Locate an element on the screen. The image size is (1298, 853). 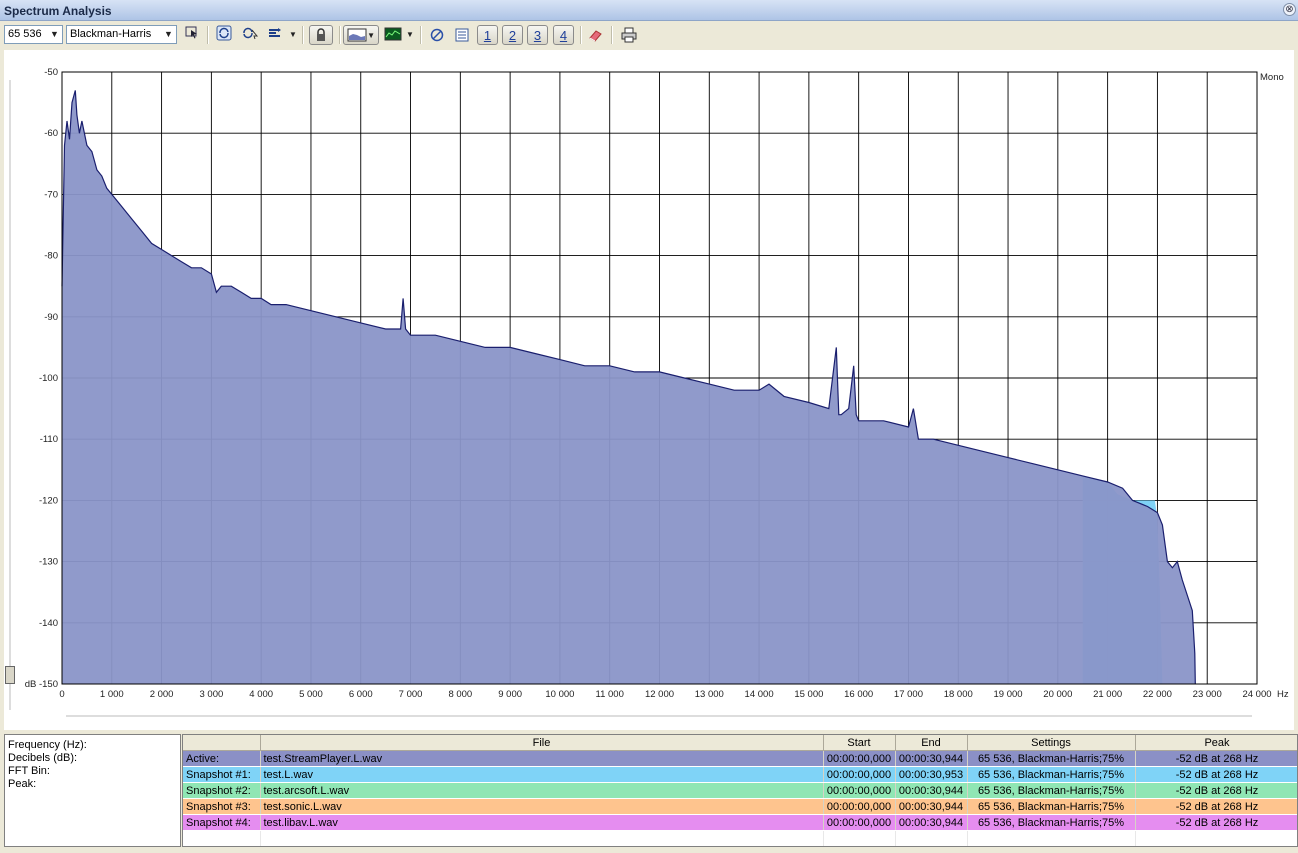
y-tick-label: -70 is located at coordinates (51, 194).